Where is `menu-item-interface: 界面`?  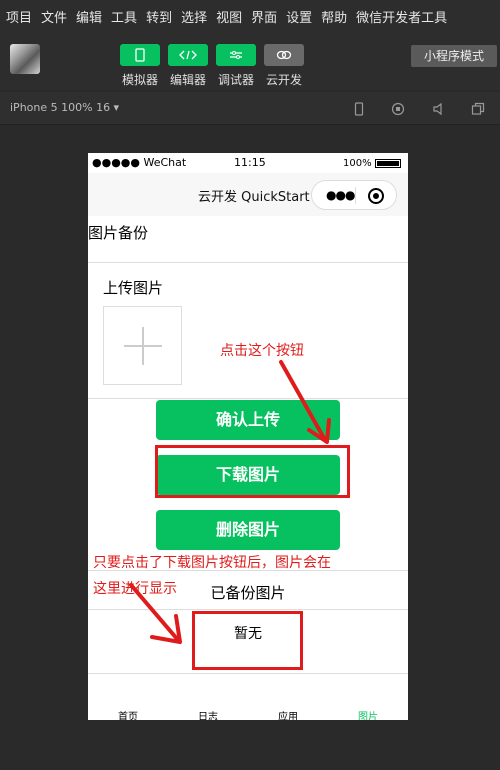 menu-item-interface: 界面 is located at coordinates (264, 16).